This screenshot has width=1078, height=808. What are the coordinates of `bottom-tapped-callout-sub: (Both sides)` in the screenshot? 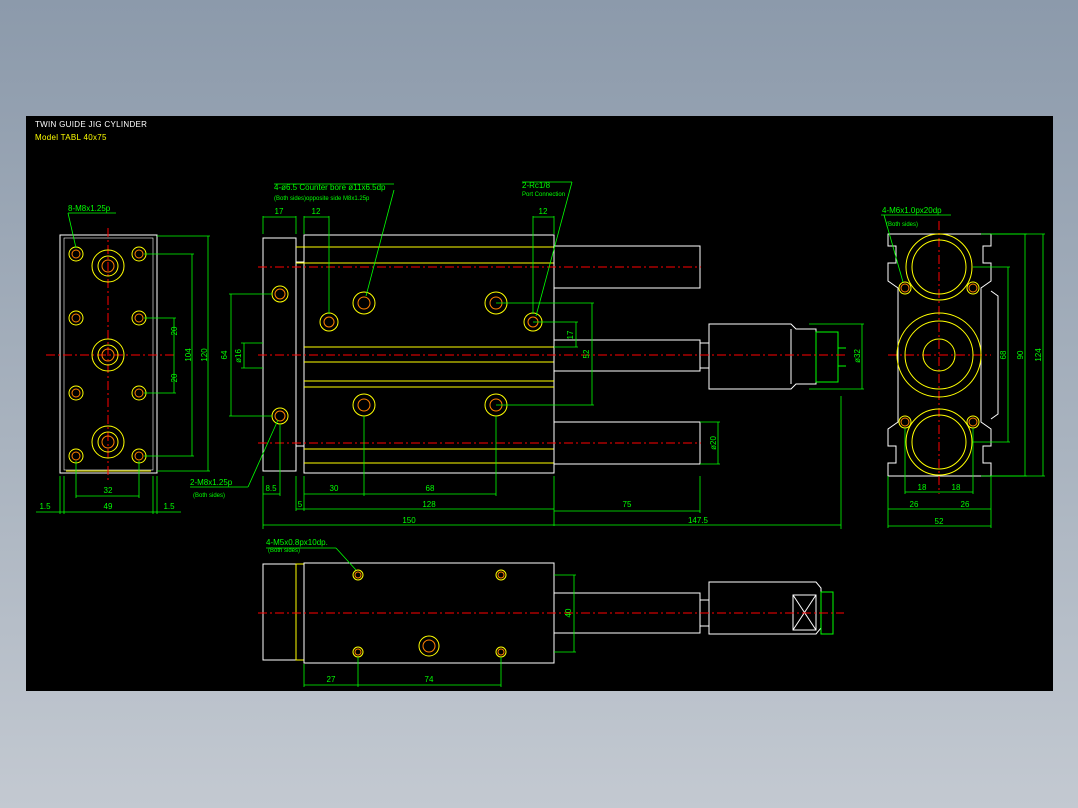 It's located at (284, 551).